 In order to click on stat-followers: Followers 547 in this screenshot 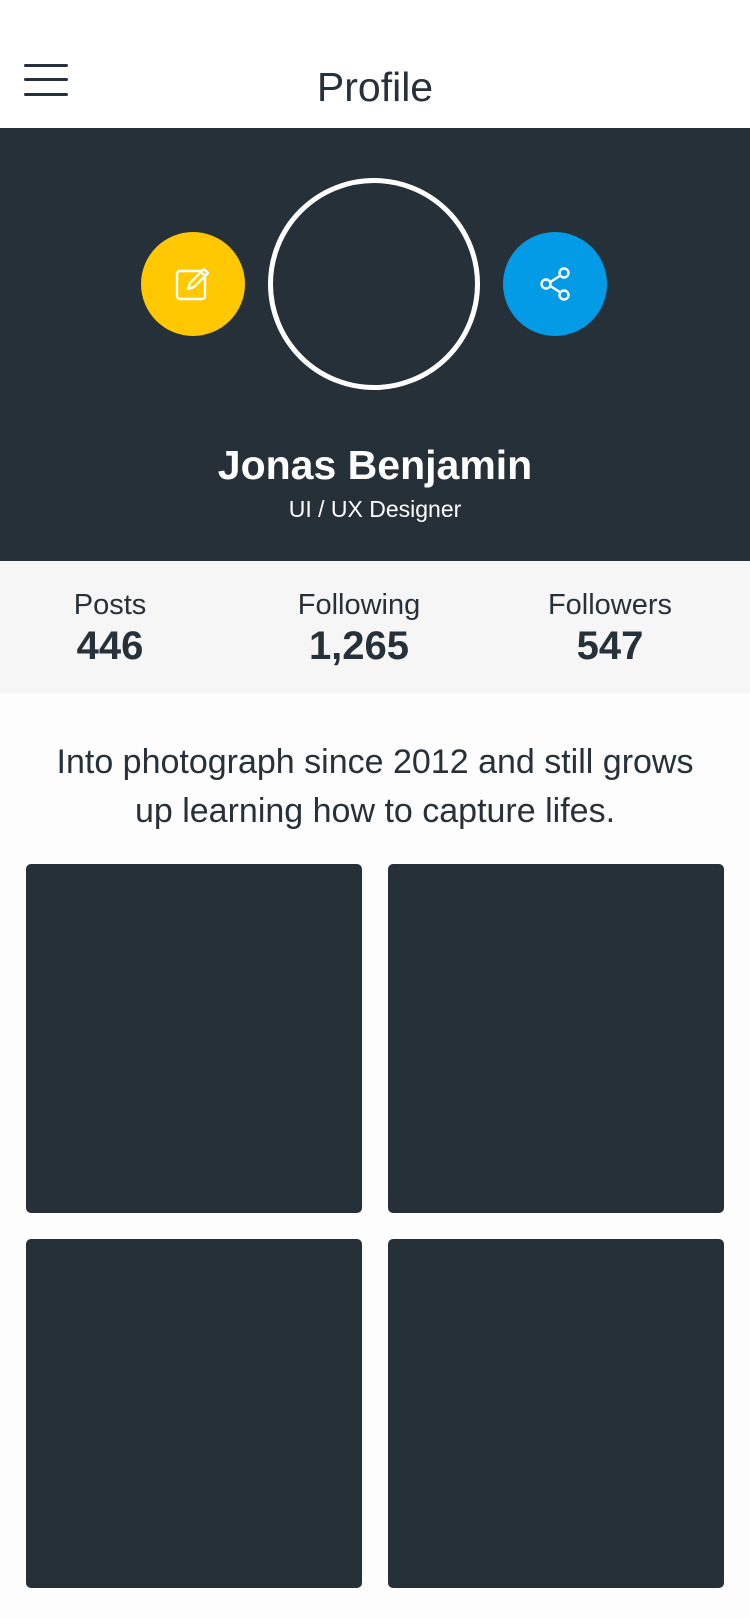, I will do `click(610, 628)`.